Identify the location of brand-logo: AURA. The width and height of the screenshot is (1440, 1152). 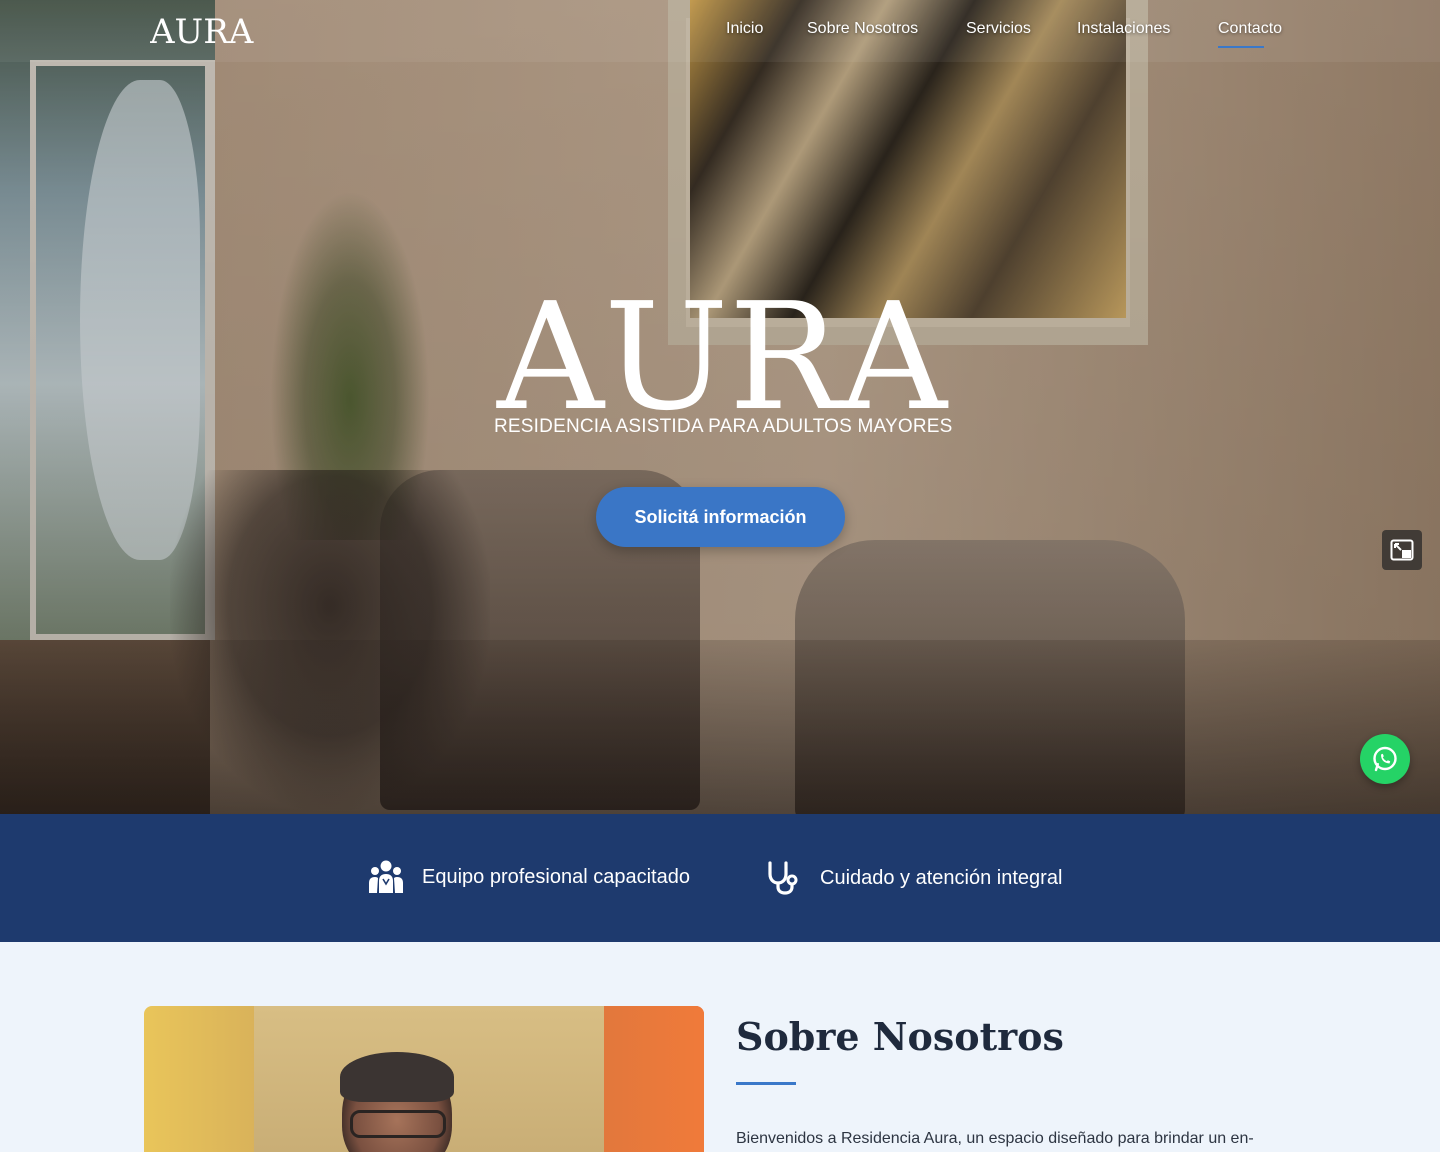
(201, 31).